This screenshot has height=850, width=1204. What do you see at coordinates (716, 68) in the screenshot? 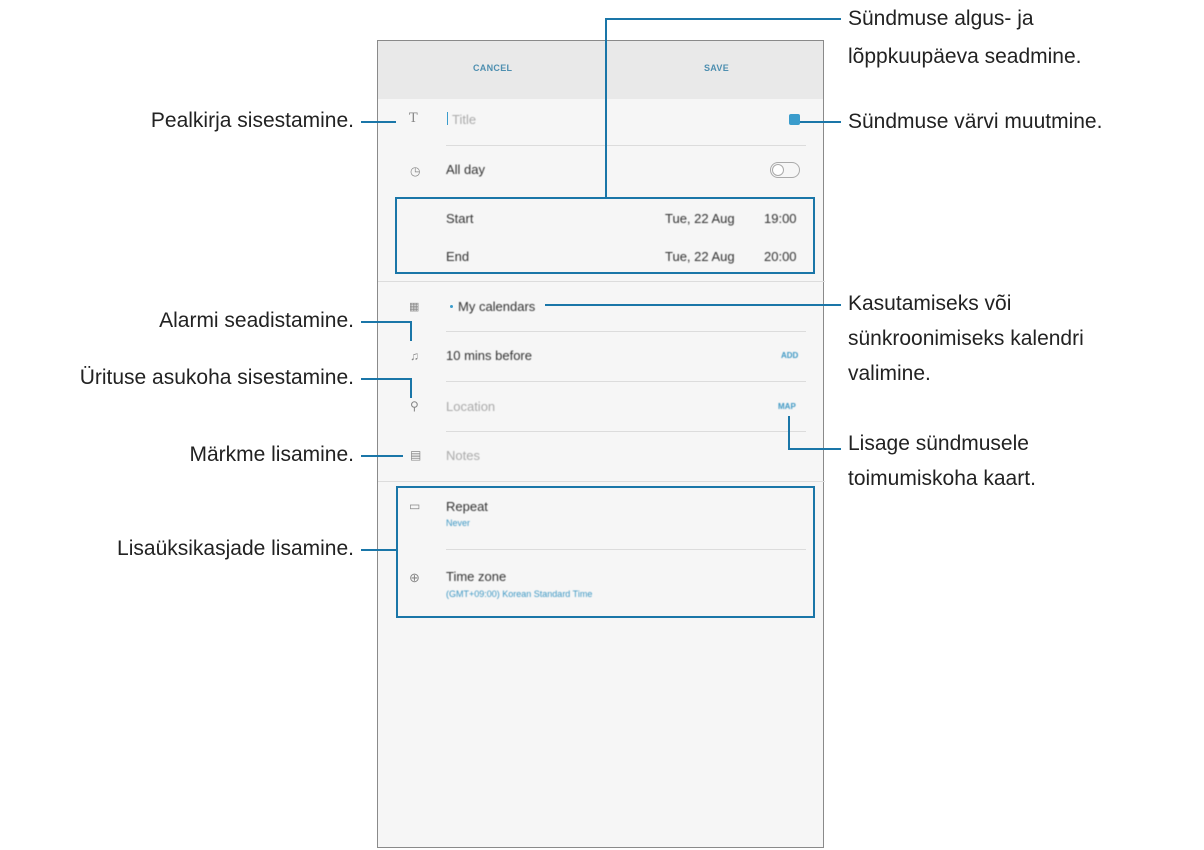
I see `save-button: SAVE` at bounding box center [716, 68].